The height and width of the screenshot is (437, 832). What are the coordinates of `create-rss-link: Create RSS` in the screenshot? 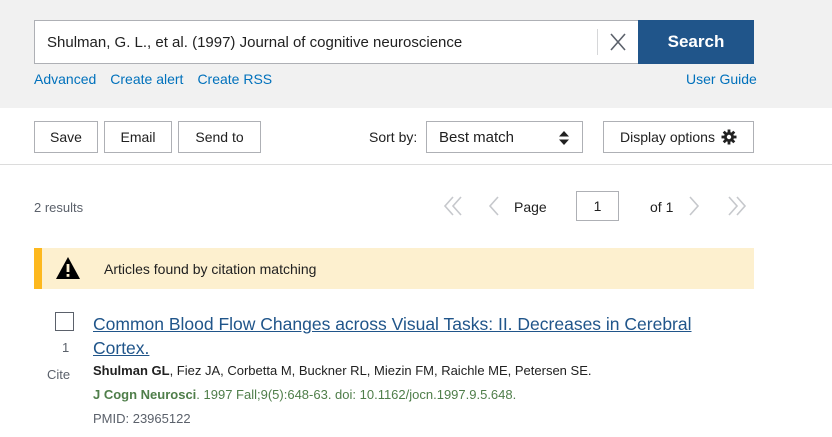 It's located at (234, 79).